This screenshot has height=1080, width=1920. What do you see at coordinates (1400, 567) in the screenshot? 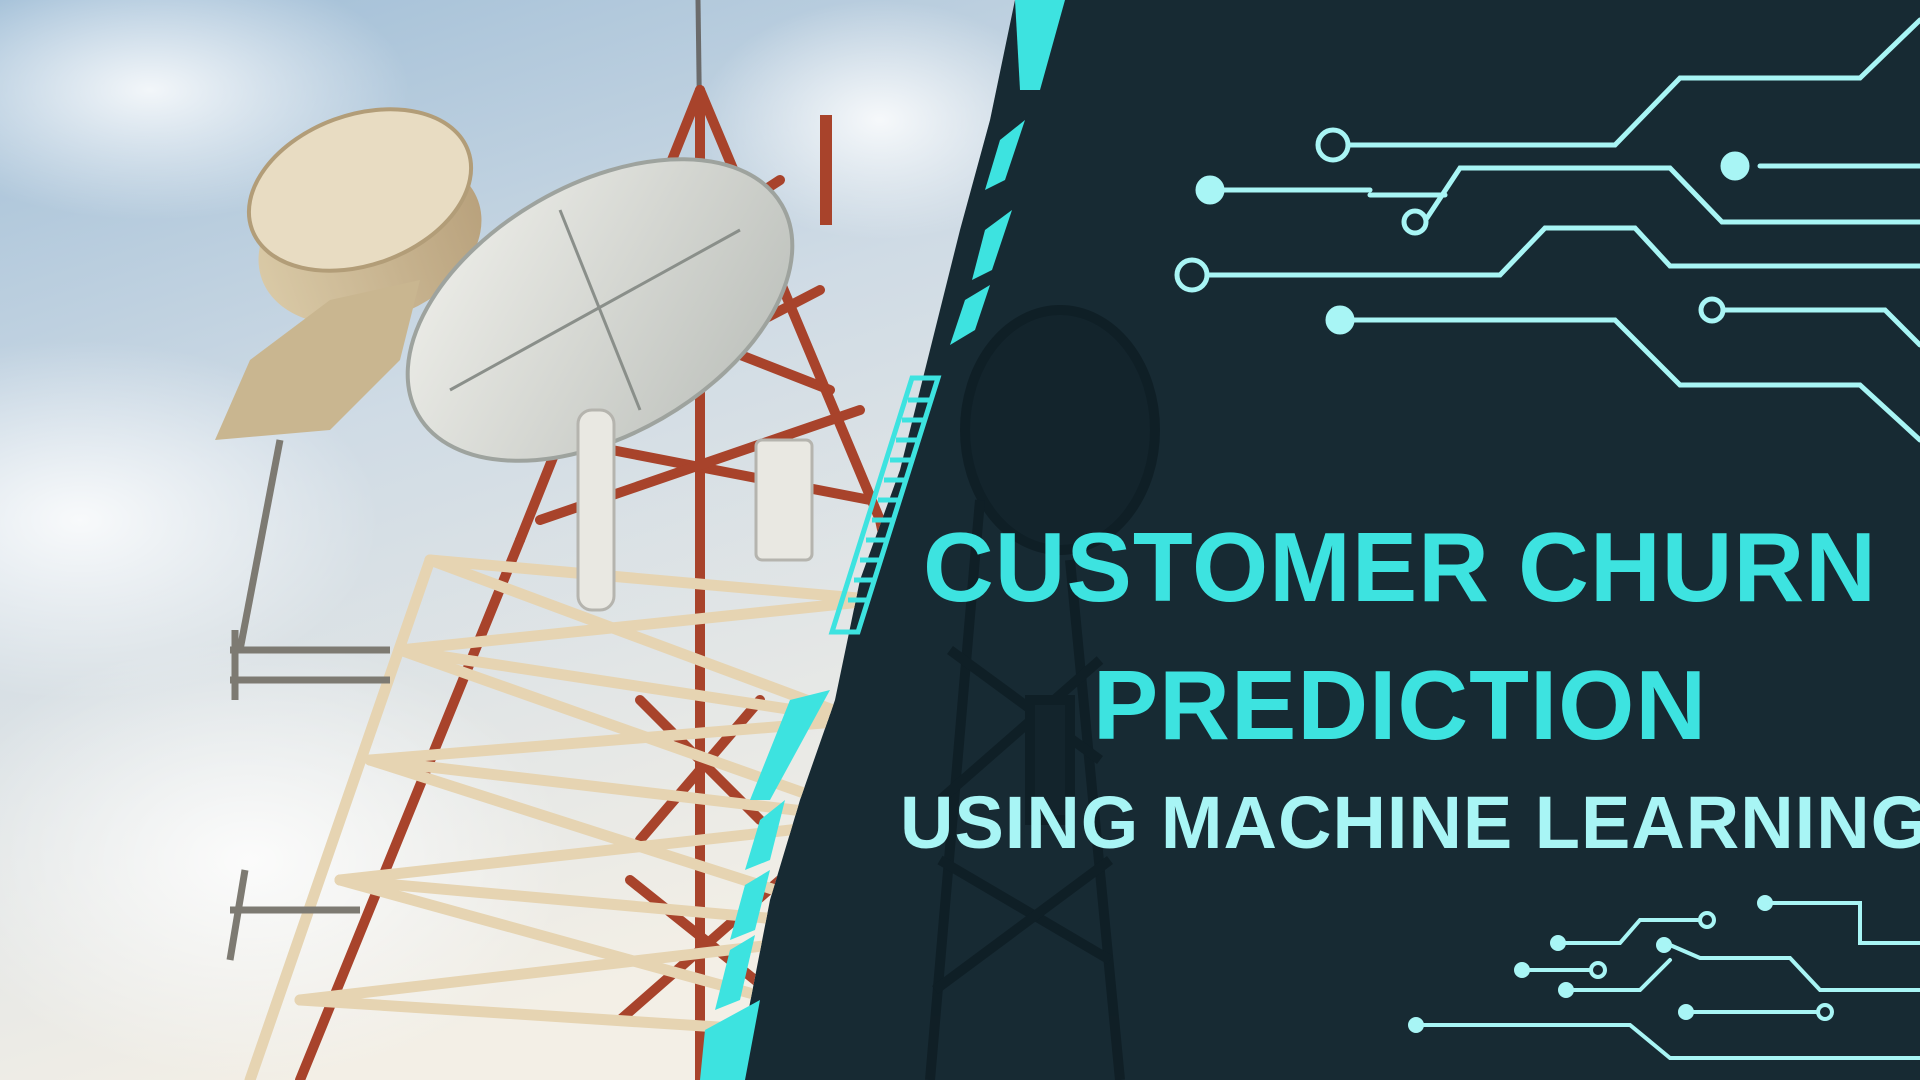
I see `headline-line-1: CUSTOMER CHURN` at bounding box center [1400, 567].